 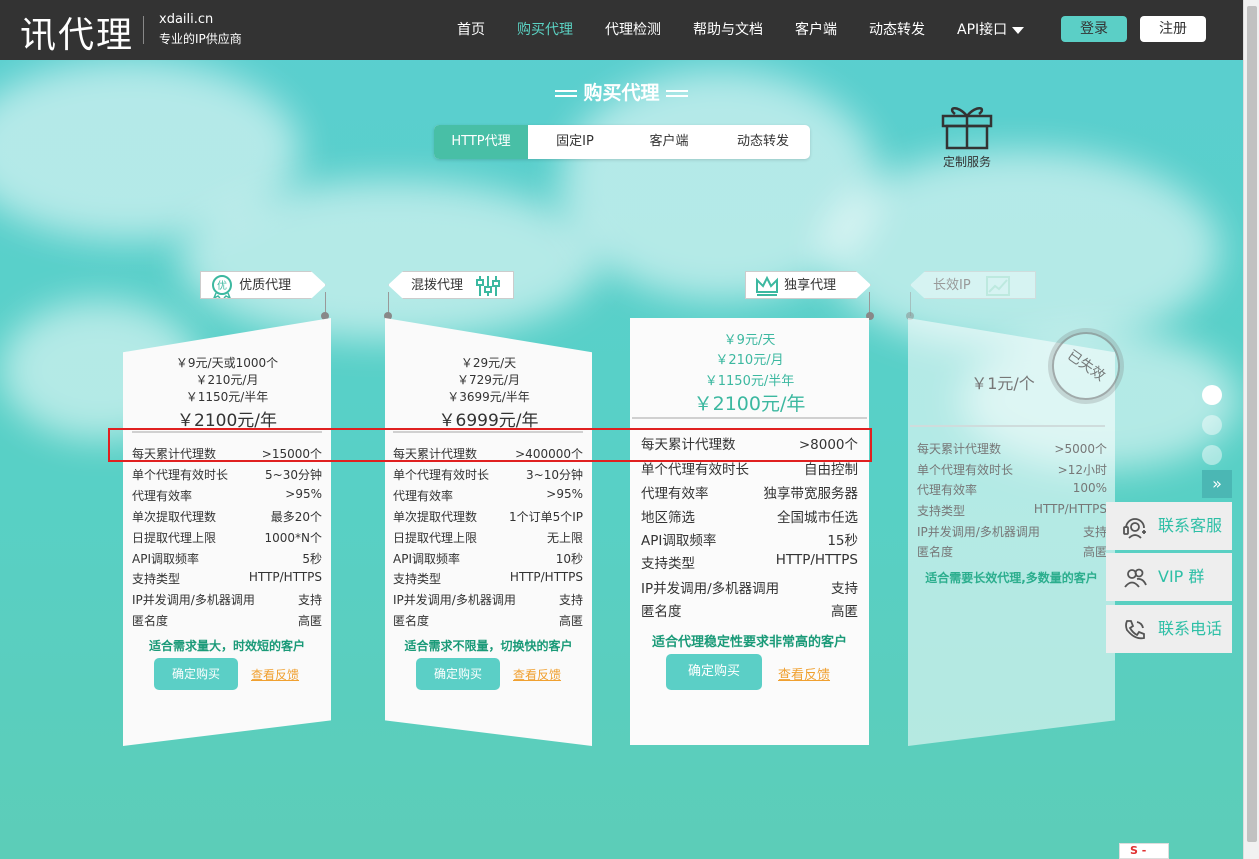 I want to click on spec-value: 最多20个, so click(x=296, y=517).